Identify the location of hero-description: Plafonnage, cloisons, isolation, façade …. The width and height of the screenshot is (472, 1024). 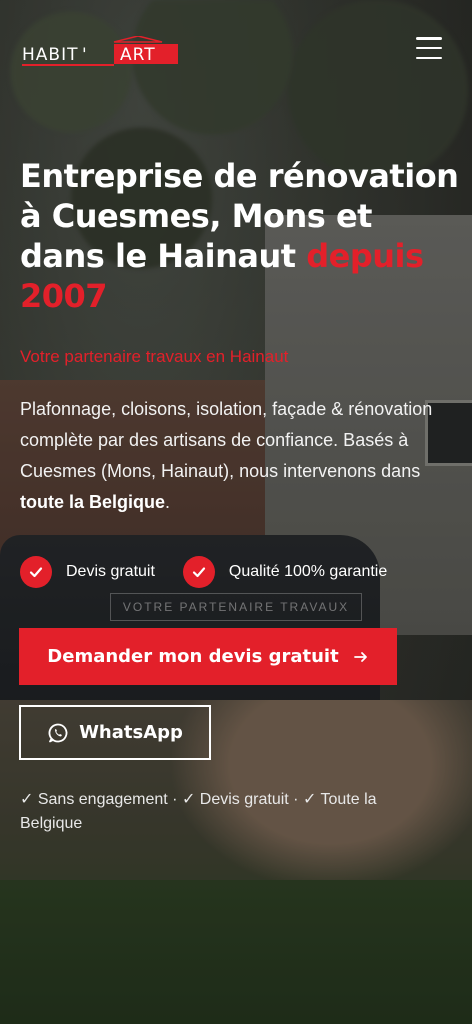
(240, 456).